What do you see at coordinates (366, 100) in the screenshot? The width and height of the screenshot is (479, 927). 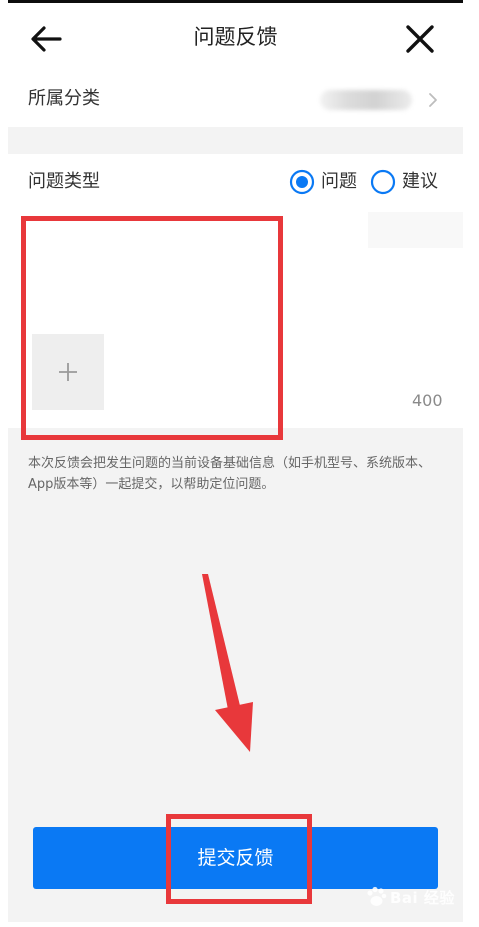 I see `category-value-blurred` at bounding box center [366, 100].